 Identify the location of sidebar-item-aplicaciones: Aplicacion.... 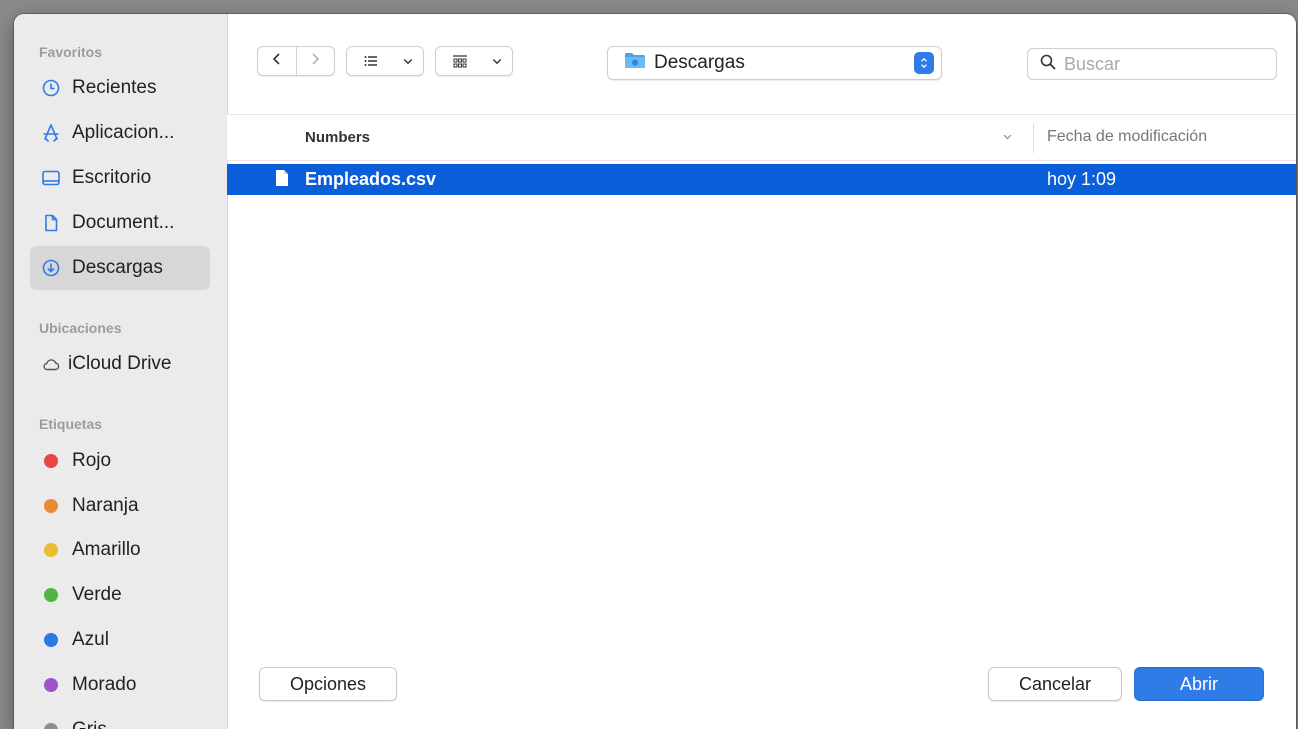
(120, 133).